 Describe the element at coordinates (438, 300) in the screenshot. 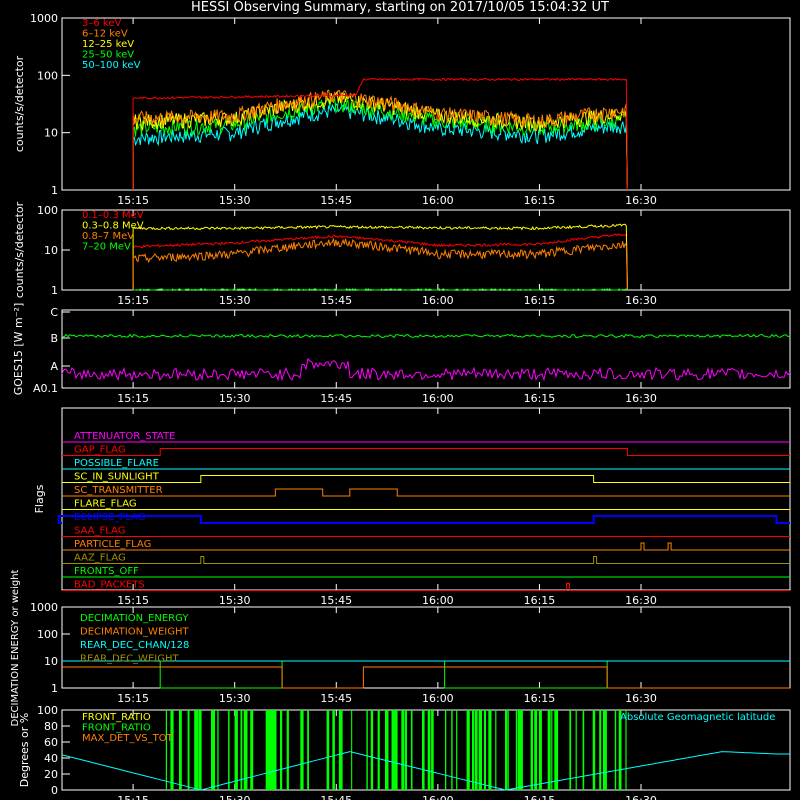

I see `panel2-xtick-label: 16:00` at that location.